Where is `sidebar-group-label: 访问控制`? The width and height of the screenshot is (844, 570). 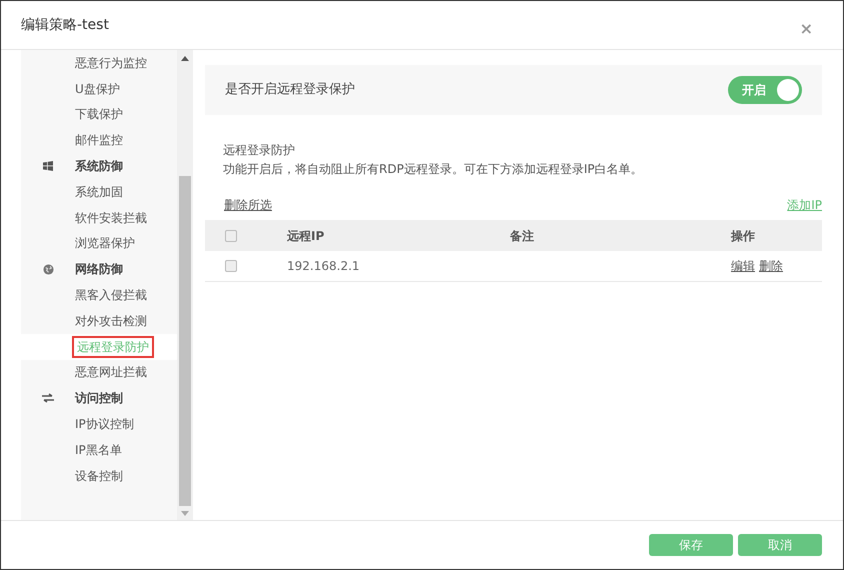
sidebar-group-label: 访问控制 is located at coordinates (99, 399).